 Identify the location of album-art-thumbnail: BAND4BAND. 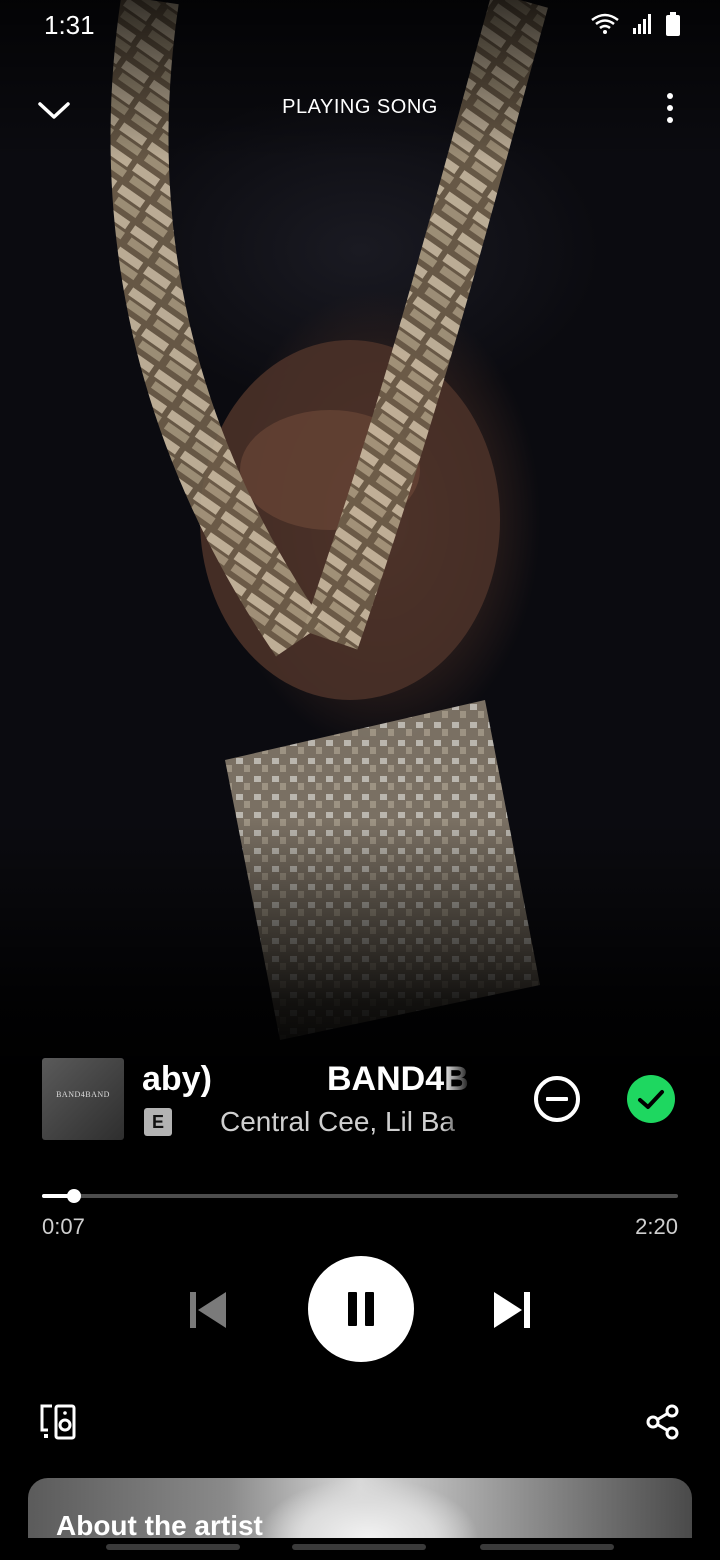
(83, 1099).